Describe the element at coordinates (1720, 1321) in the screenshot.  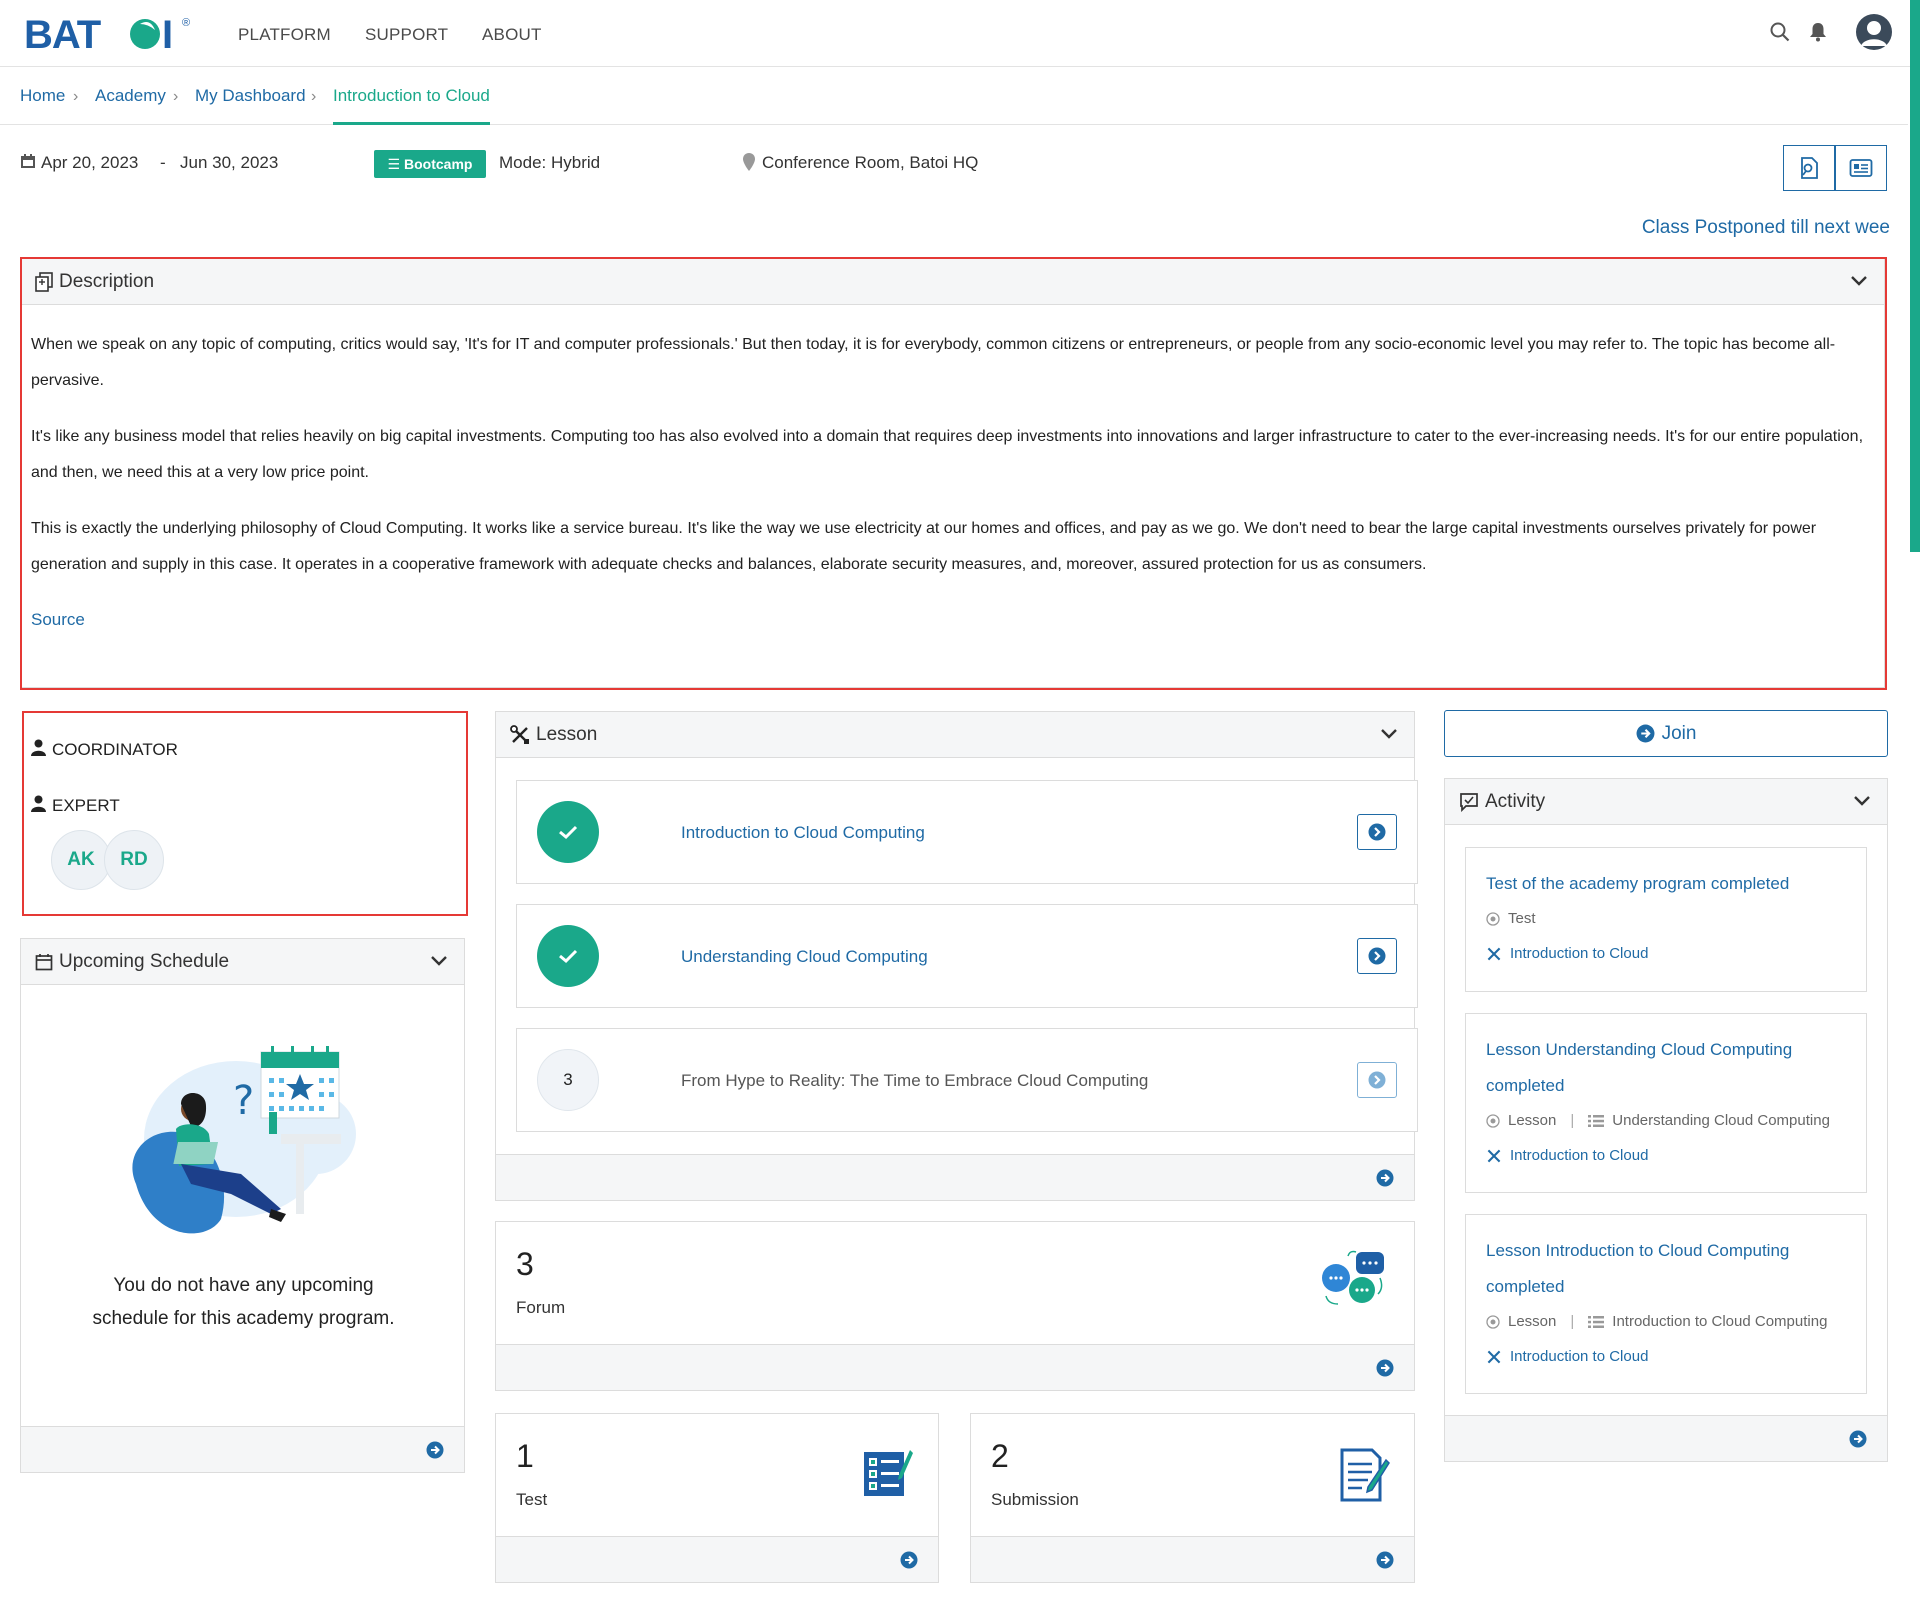
I see `activity-detail-label: Introduction to Cloud Computing` at that location.